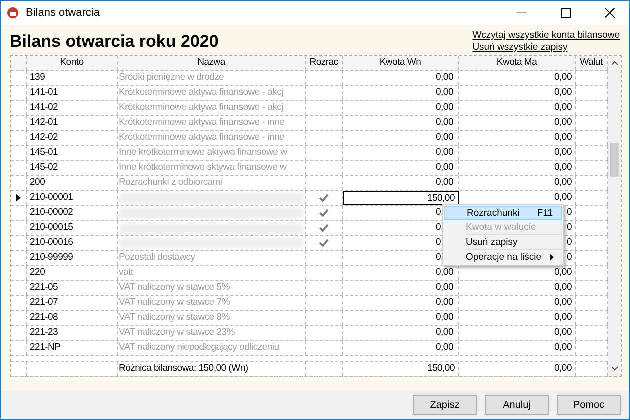 Image resolution: width=630 pixels, height=420 pixels. Describe the element at coordinates (177, 332) in the screenshot. I see `table-cell: VAT naliczony w stawce 23%` at that location.